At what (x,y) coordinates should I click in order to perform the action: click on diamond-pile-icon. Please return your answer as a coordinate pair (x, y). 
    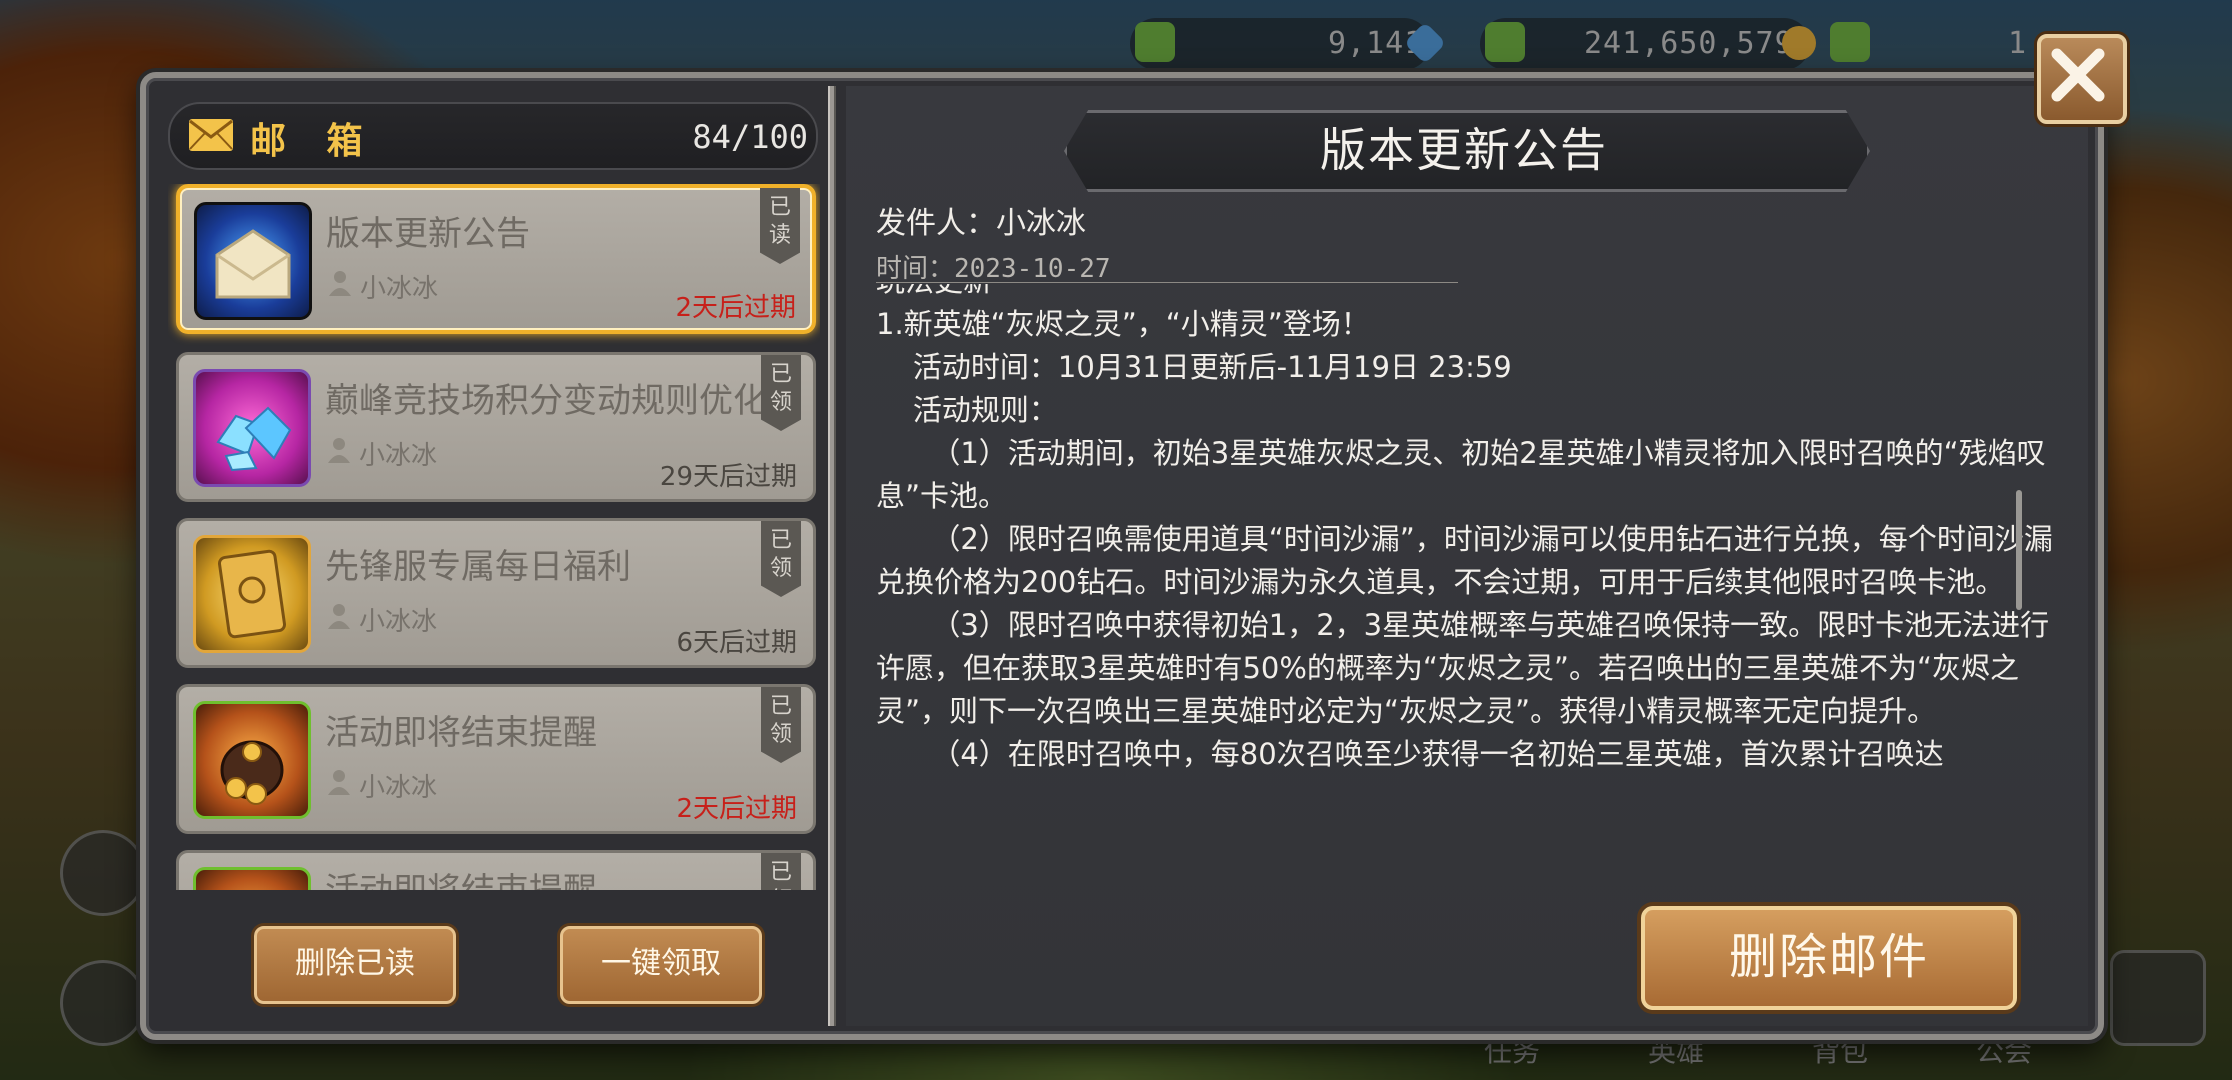
    Looking at the image, I should click on (252, 428).